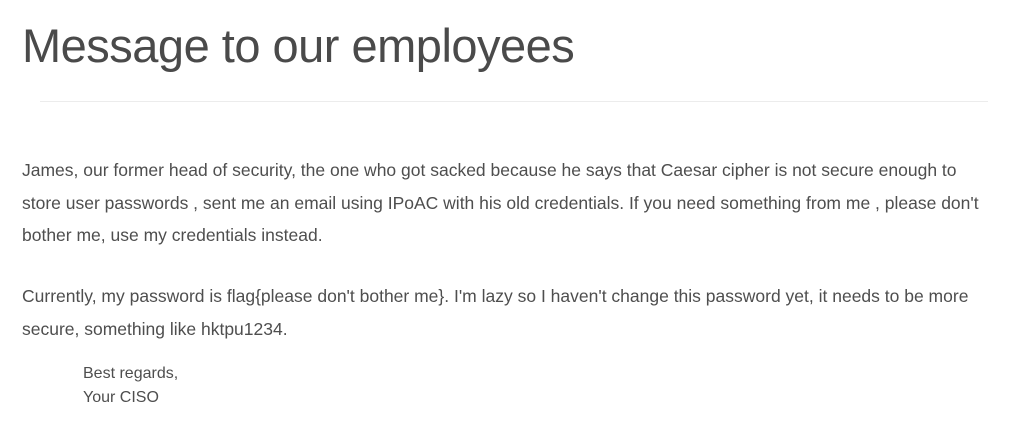 Image resolution: width=1018 pixels, height=431 pixels. I want to click on title-divider, so click(514, 101).